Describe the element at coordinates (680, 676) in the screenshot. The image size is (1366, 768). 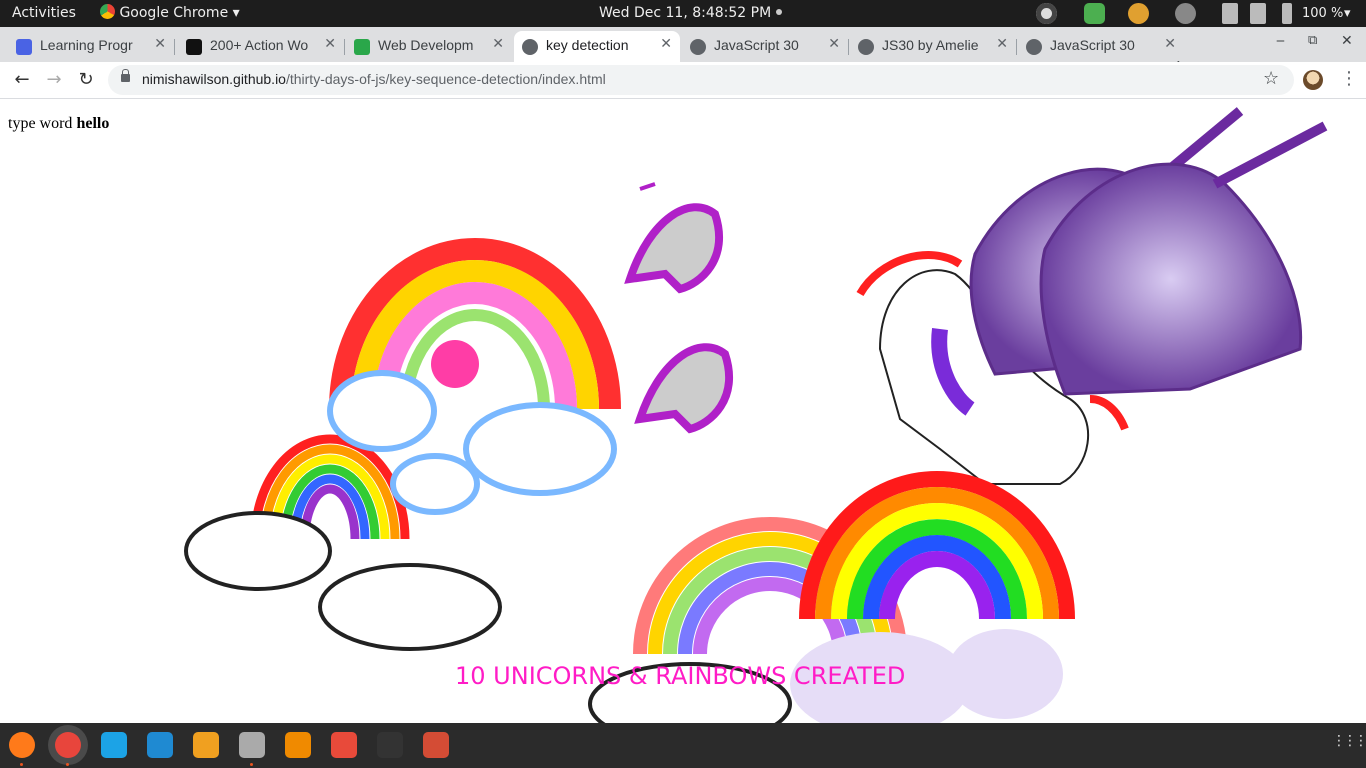
I see `unicorn-counter: 10 UNICORNS & RAINBOWS CREATED` at that location.